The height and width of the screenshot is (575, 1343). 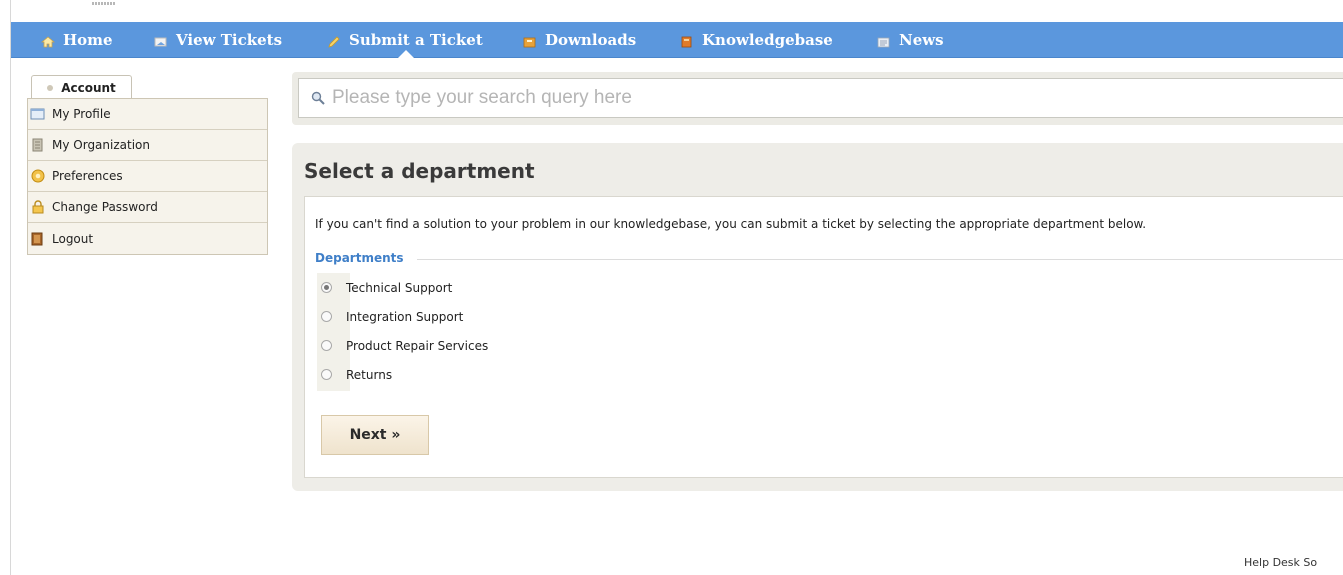 What do you see at coordinates (399, 287) in the screenshot?
I see `department-label: Technical Support` at bounding box center [399, 287].